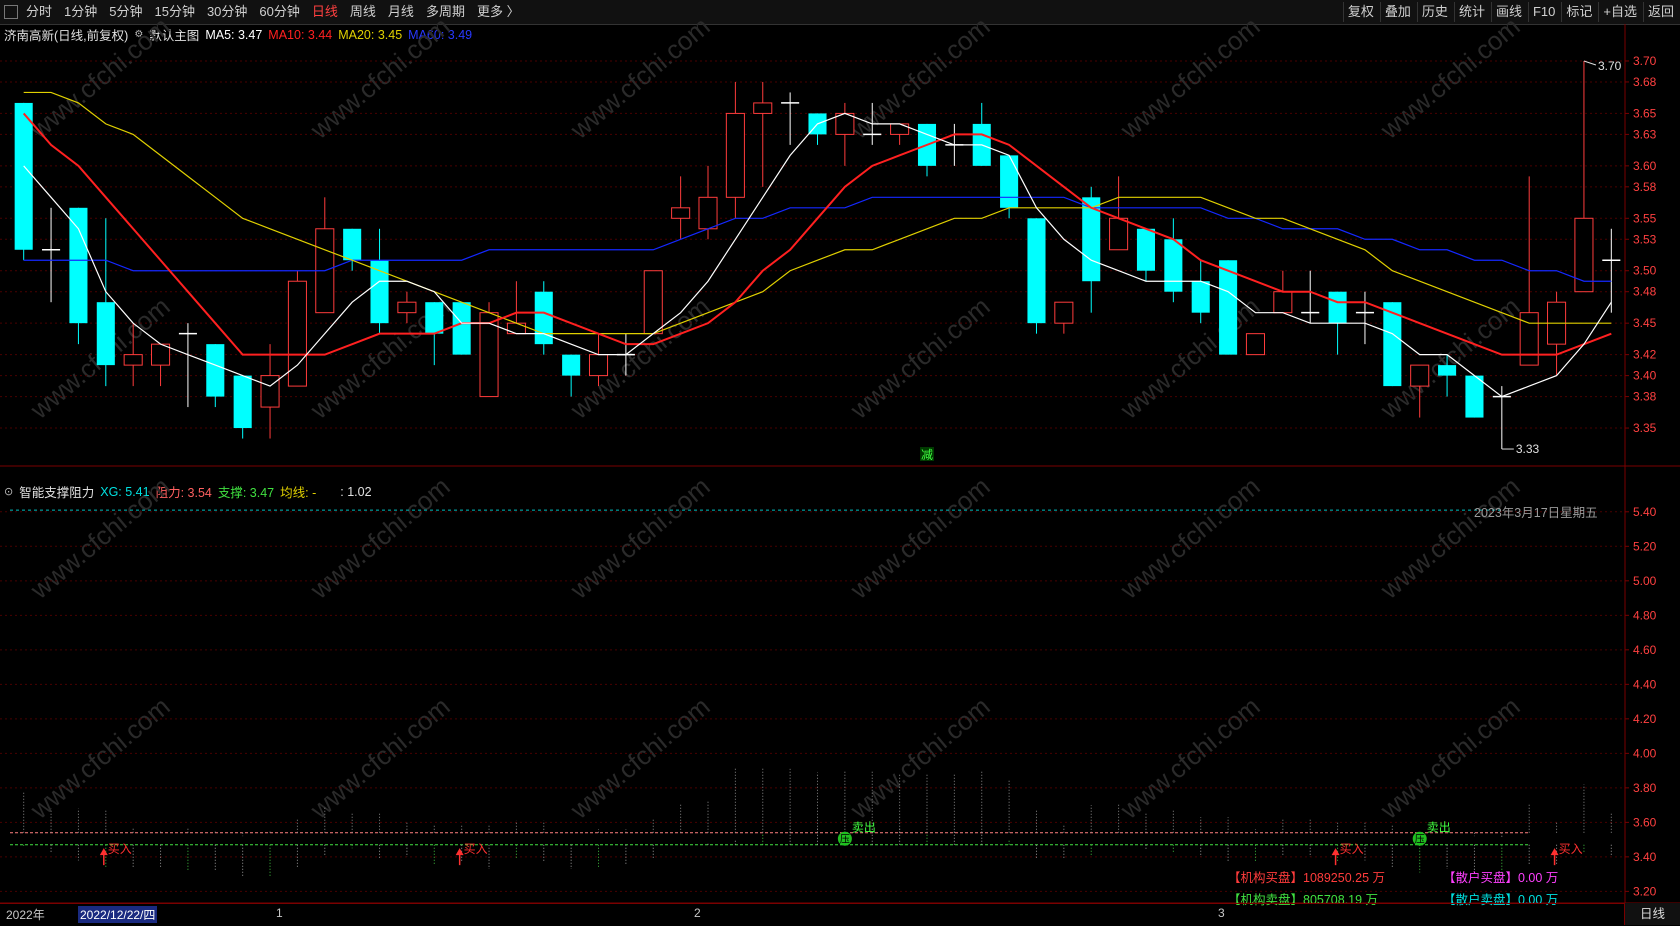 This screenshot has width=1680, height=926. I want to click on main-axis-label: 3.65, so click(1645, 113).